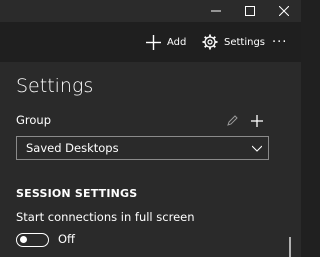 The height and width of the screenshot is (257, 320). What do you see at coordinates (32, 240) in the screenshot?
I see `fullscreen-toggle` at bounding box center [32, 240].